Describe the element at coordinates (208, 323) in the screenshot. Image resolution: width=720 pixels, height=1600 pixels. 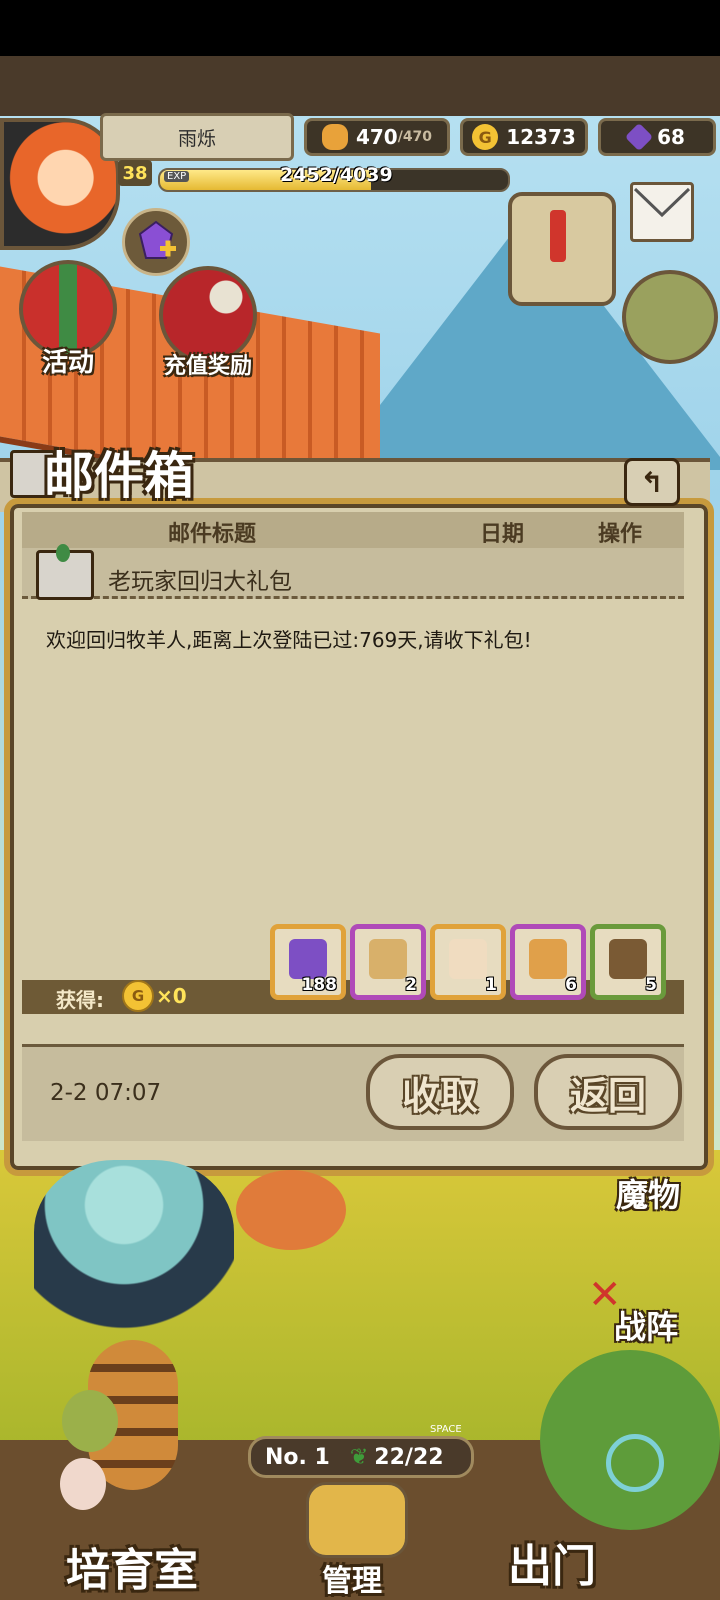
I see `recharge-reward-button: 充值奖励` at that location.